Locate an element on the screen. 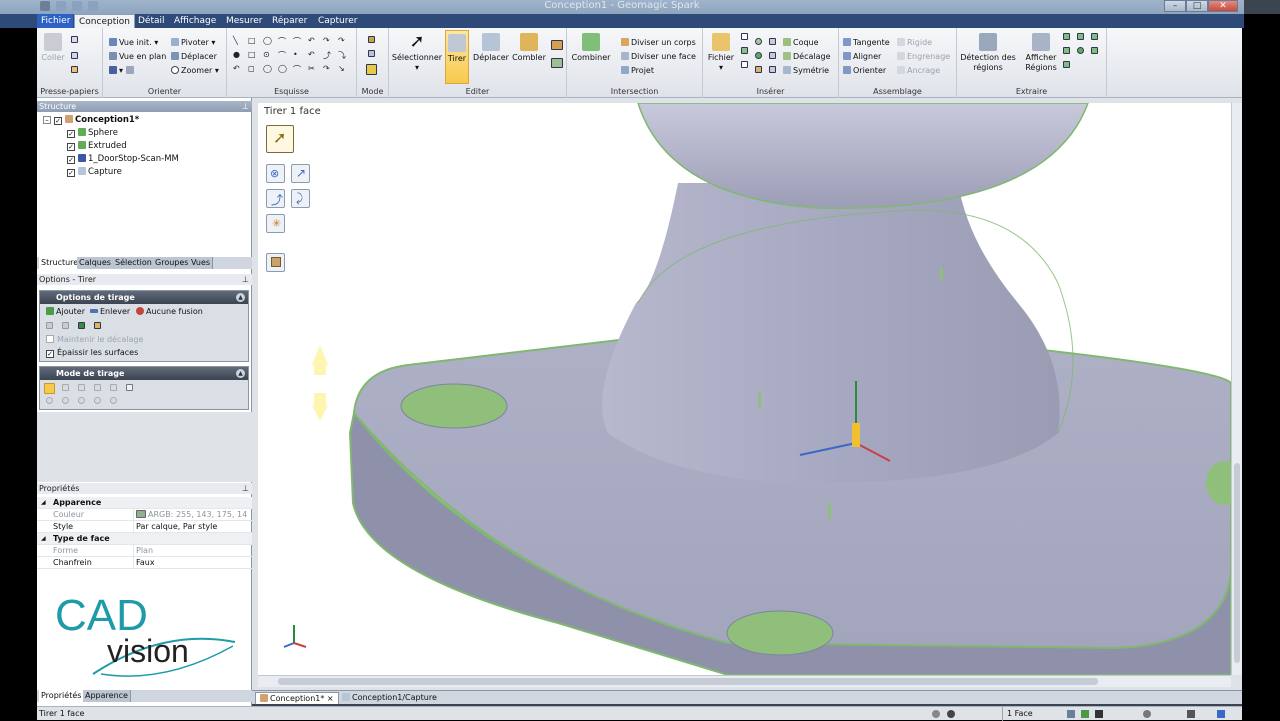 Image resolution: width=1280 pixels, height=721 pixels. info-icon is located at coordinates (951, 714).